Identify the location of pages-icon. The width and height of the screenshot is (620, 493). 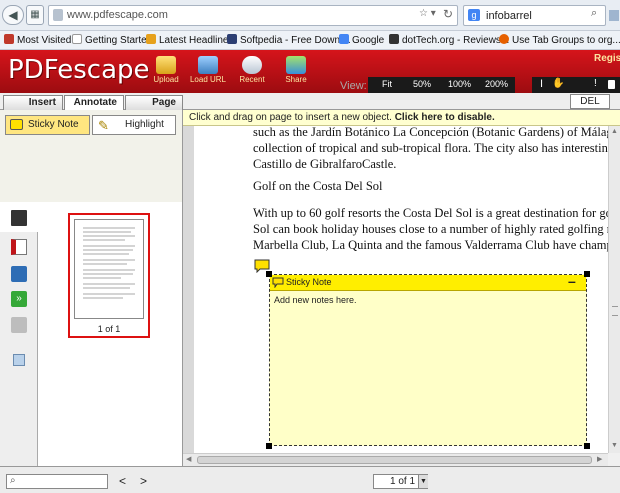
(19, 218).